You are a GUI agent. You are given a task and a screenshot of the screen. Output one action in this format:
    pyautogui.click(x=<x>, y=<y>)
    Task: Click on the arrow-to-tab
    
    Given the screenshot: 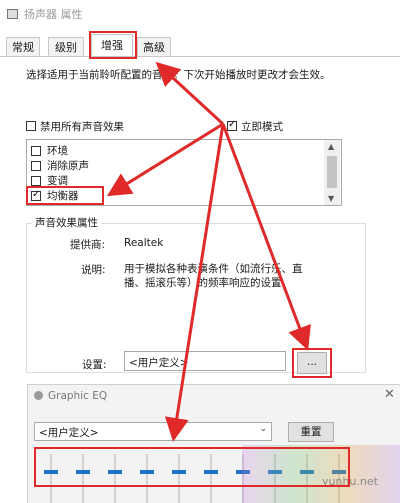 What is the action you would take?
    pyautogui.click(x=190, y=93)
    